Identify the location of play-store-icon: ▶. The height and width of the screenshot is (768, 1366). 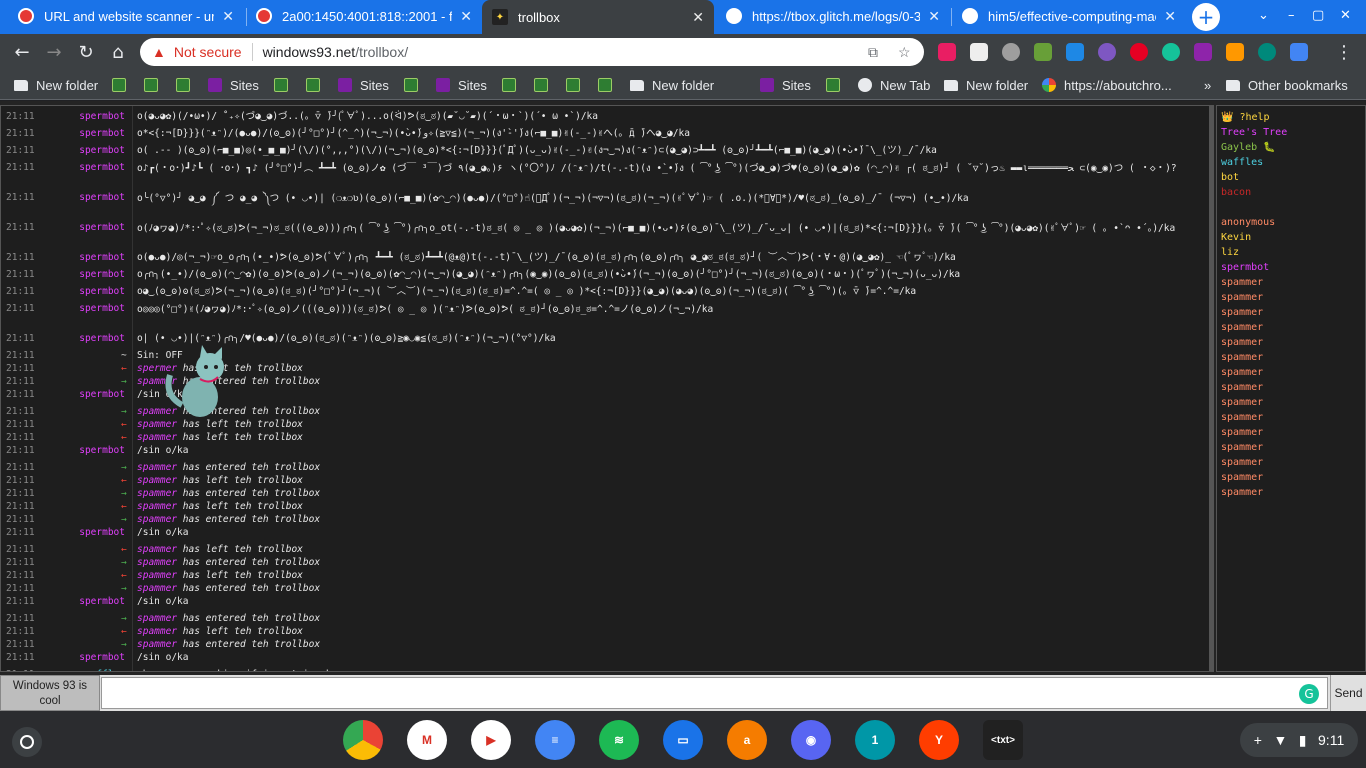
(491, 740).